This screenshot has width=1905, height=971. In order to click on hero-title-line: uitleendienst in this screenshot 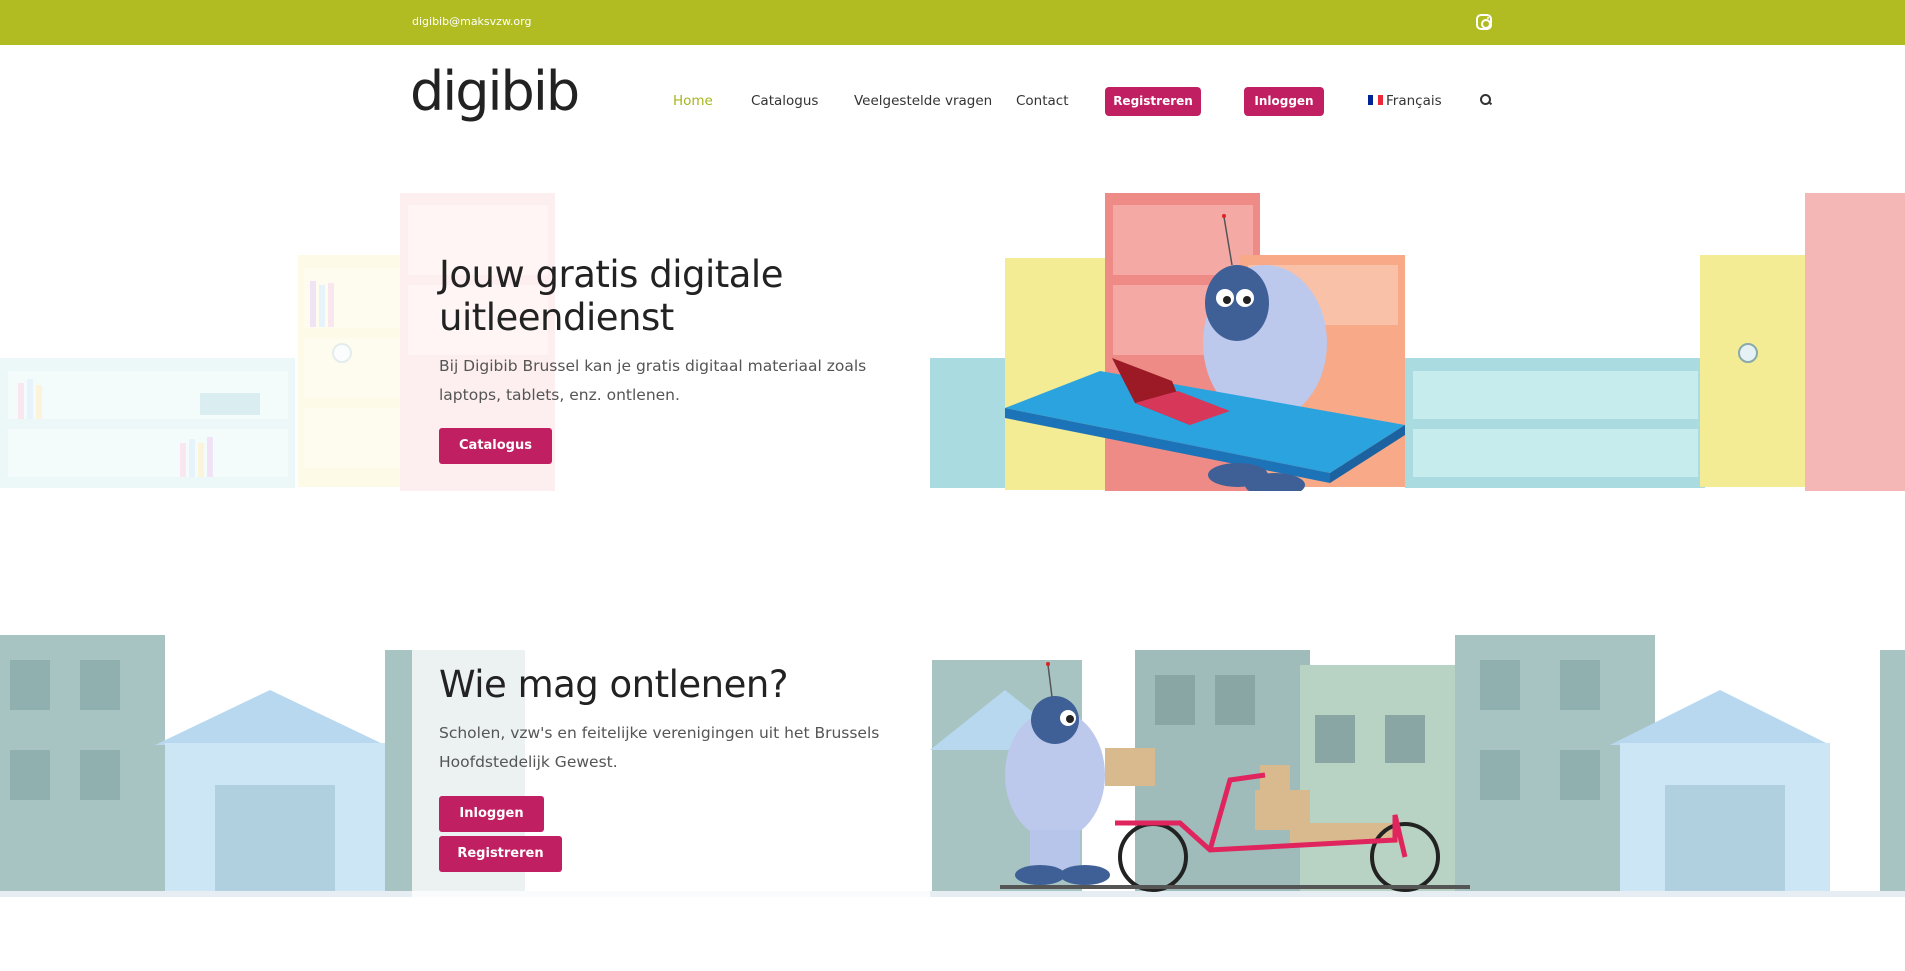, I will do `click(556, 317)`.